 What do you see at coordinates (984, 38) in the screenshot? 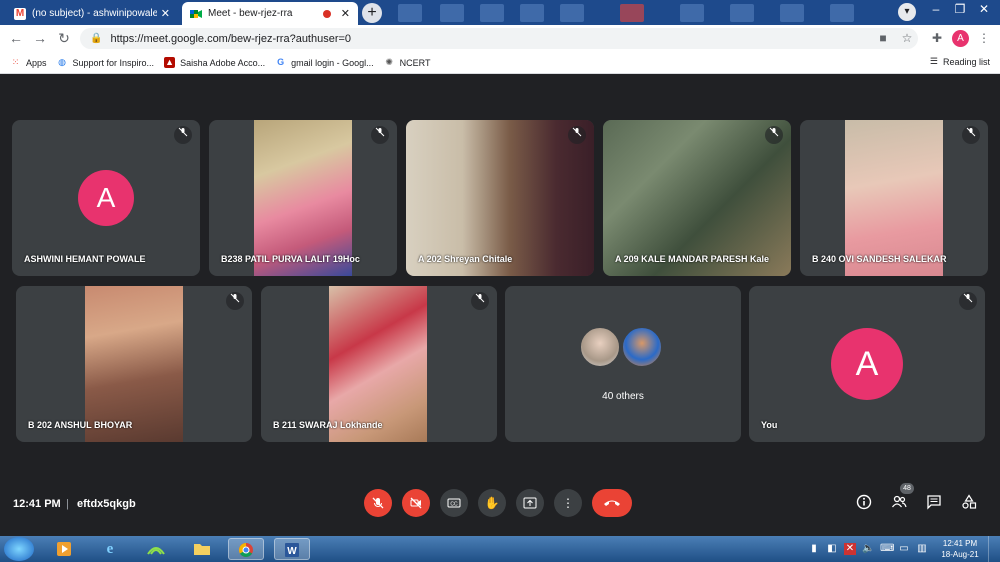
I see `menu-icon: ⋮` at bounding box center [984, 38].